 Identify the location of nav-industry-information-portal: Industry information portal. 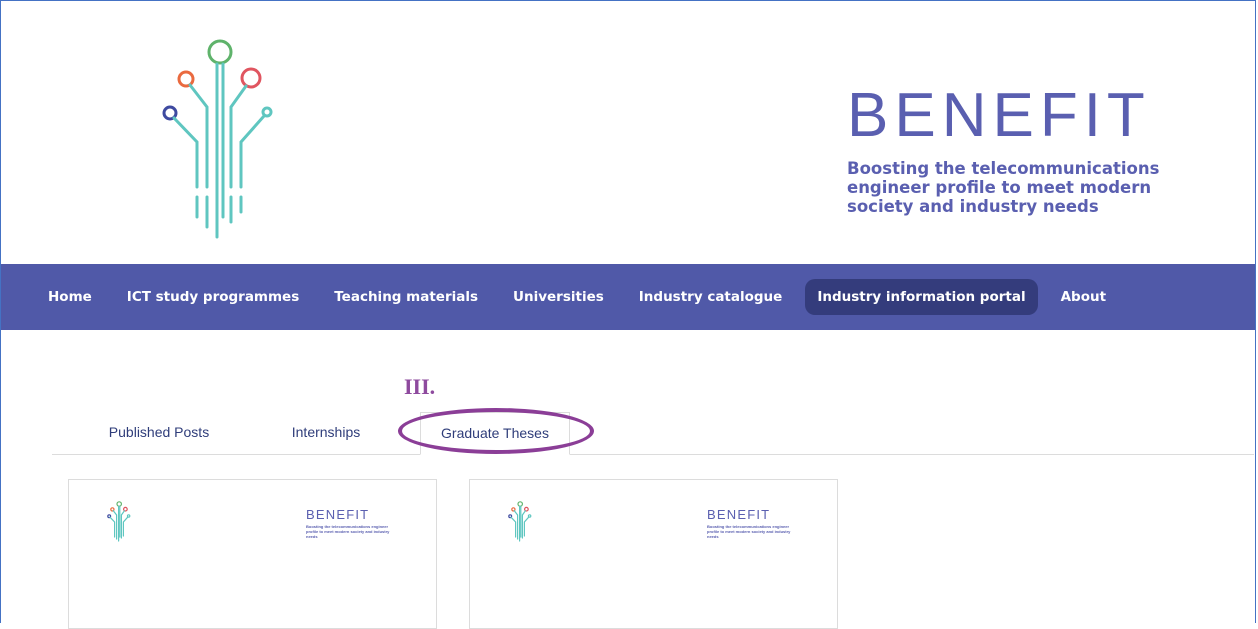
(921, 297).